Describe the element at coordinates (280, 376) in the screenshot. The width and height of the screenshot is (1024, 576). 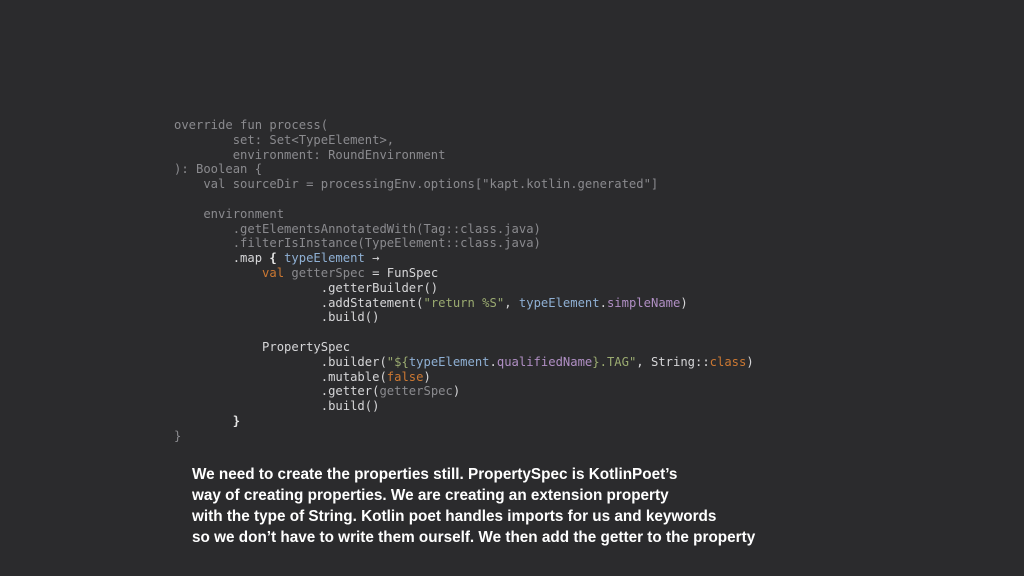
I see `code-token: .mutable(` at that location.